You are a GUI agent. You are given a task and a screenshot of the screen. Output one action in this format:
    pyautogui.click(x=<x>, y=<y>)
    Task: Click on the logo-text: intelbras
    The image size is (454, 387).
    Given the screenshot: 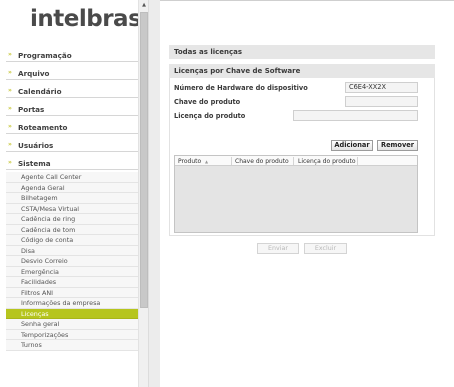 What is the action you would take?
    pyautogui.click(x=86, y=19)
    